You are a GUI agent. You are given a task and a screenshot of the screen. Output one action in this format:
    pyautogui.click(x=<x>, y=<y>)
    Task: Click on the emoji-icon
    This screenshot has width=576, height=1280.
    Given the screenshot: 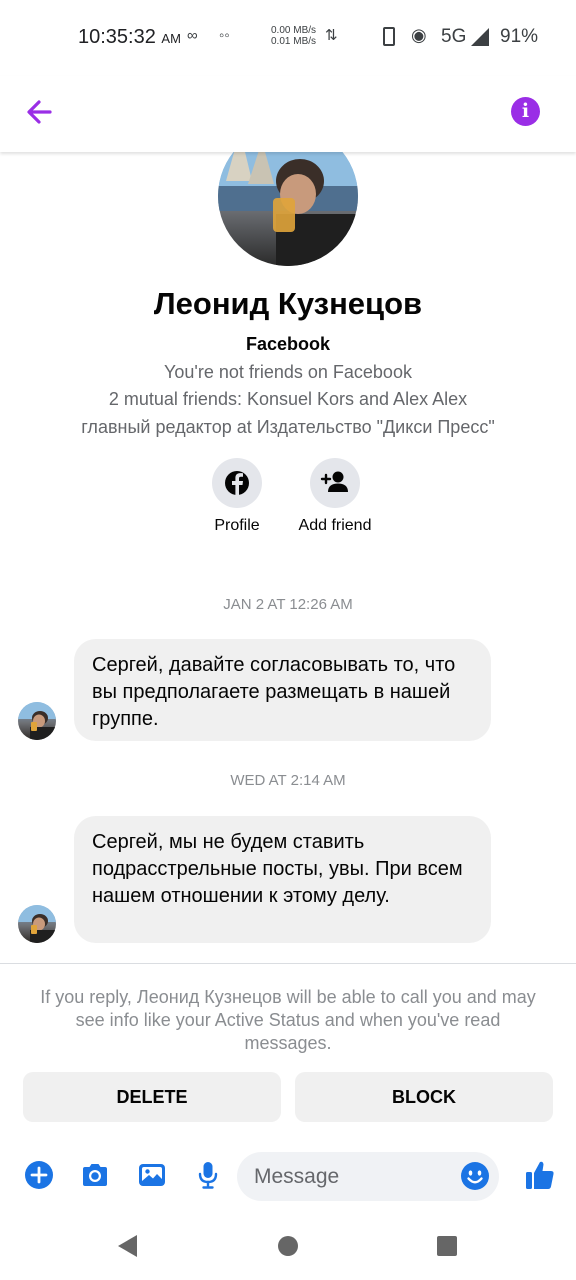 What is the action you would take?
    pyautogui.click(x=475, y=1176)
    